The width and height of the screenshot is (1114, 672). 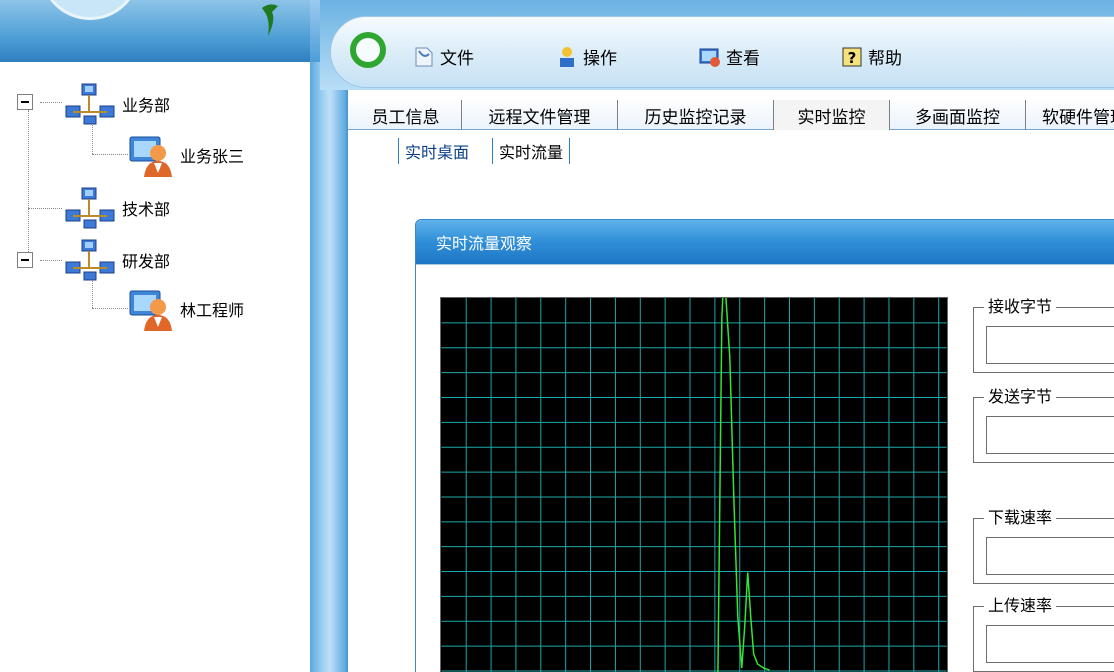 What do you see at coordinates (368, 50) in the screenshot?
I see `app-logo-icon` at bounding box center [368, 50].